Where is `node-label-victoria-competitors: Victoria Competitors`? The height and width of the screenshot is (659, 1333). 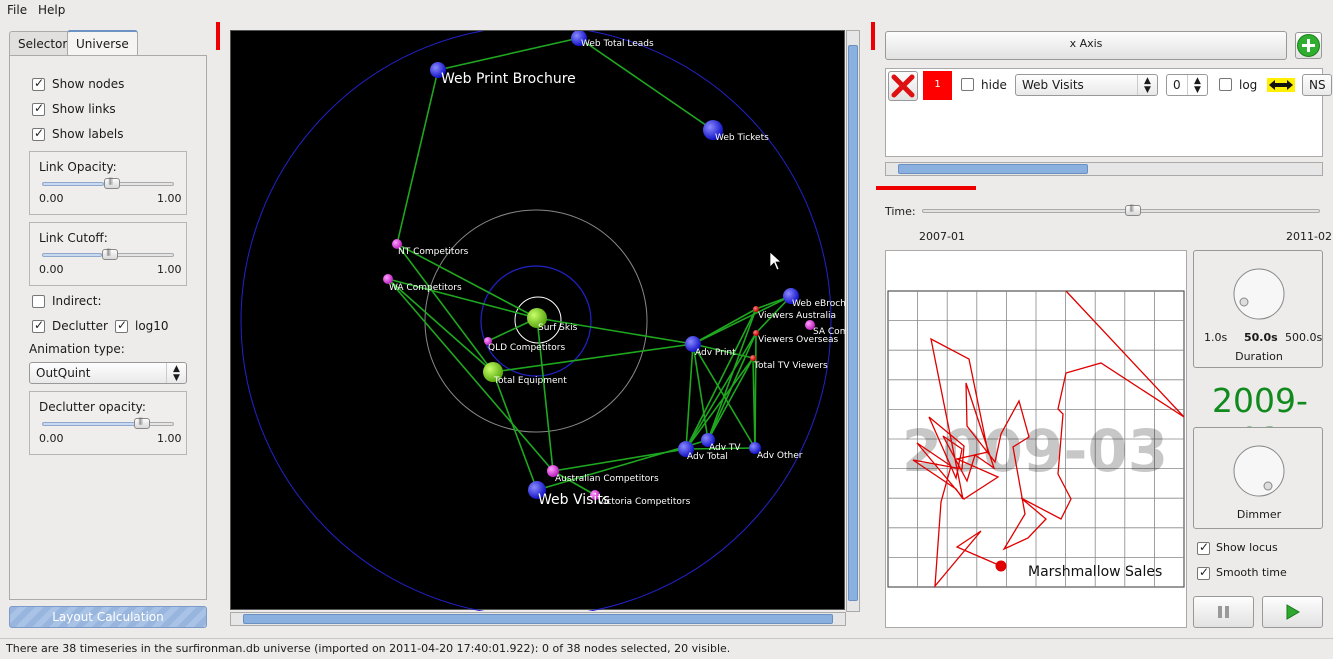 node-label-victoria-competitors: Victoria Competitors is located at coordinates (644, 502).